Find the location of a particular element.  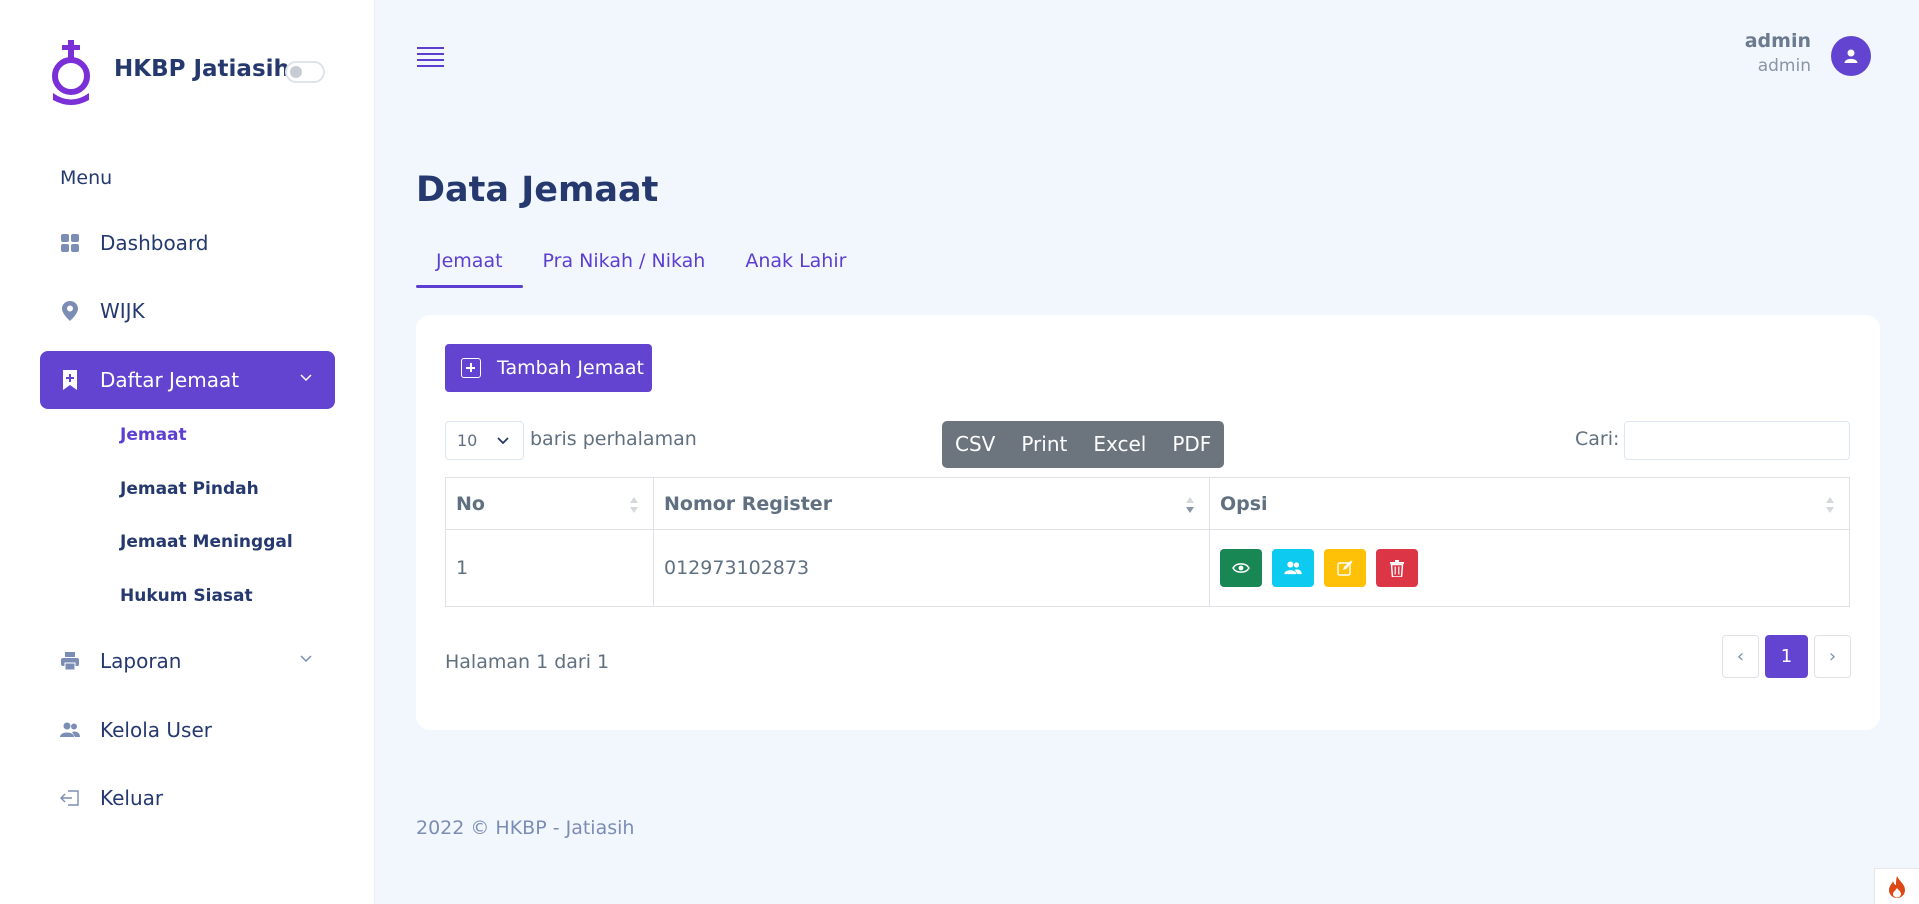

sidebar-subitem-hukum-siasat: Hukum Siasat is located at coordinates (186, 596).